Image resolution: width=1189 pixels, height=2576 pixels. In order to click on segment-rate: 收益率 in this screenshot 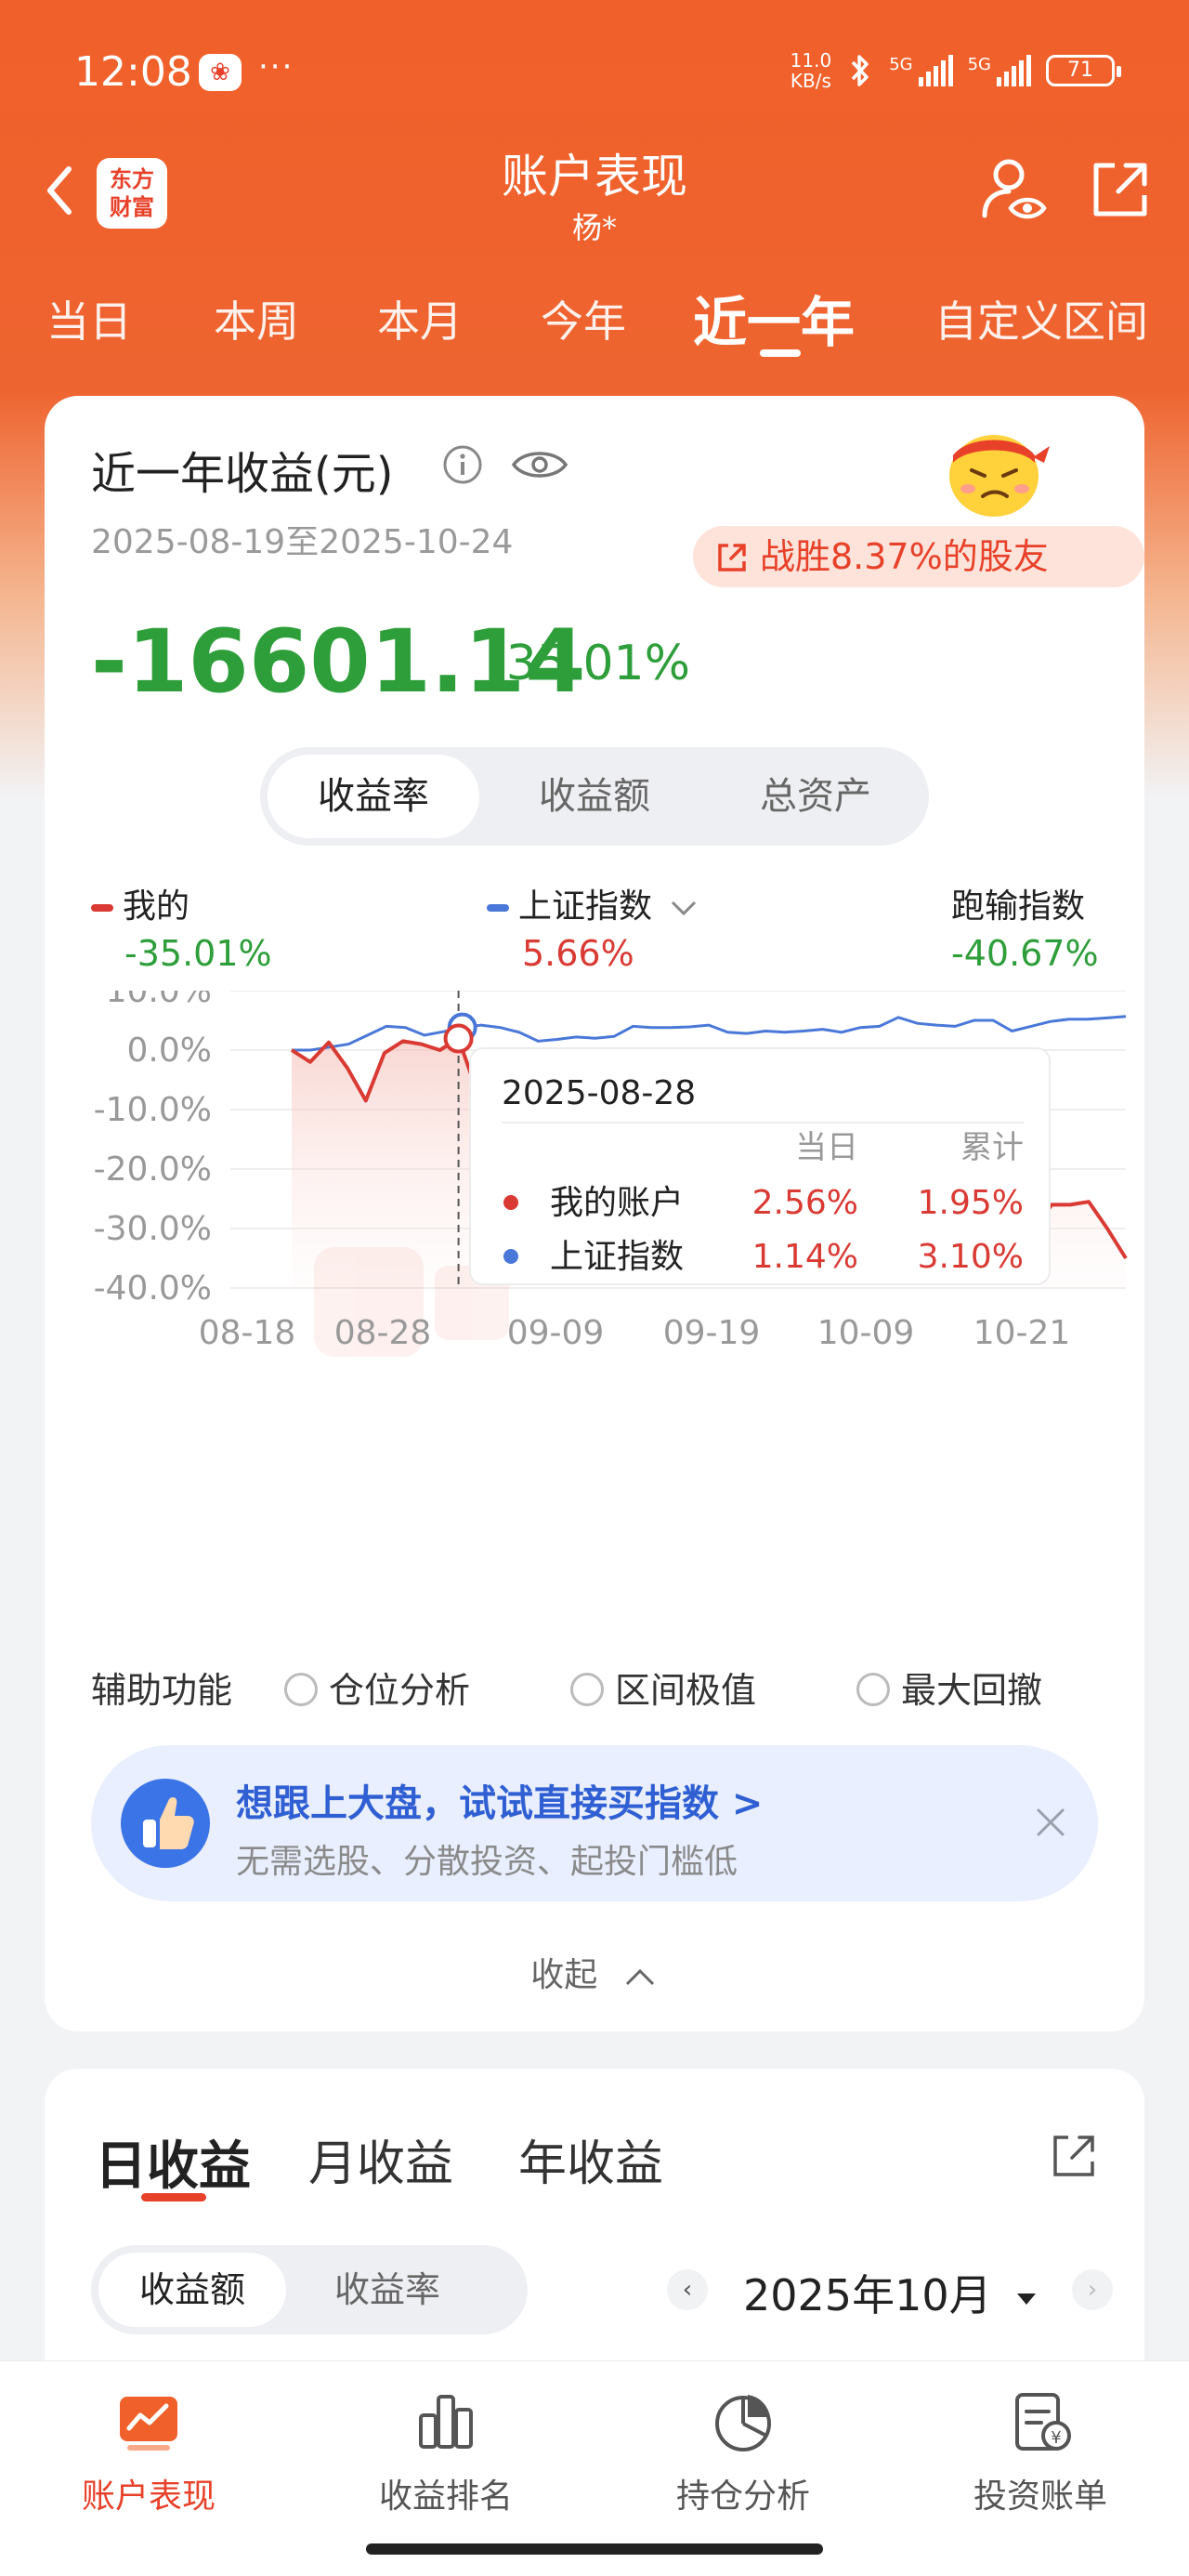, I will do `click(387, 2290)`.